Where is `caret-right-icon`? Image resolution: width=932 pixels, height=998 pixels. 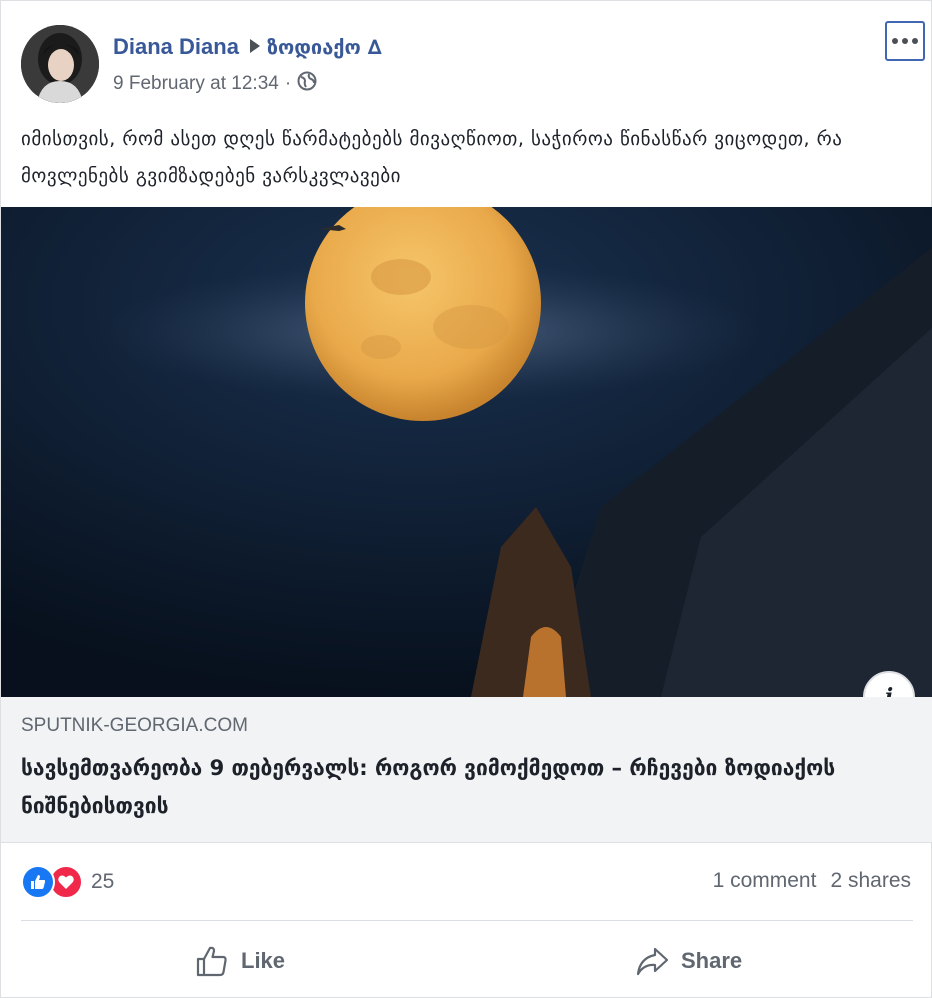 caret-right-icon is located at coordinates (255, 47).